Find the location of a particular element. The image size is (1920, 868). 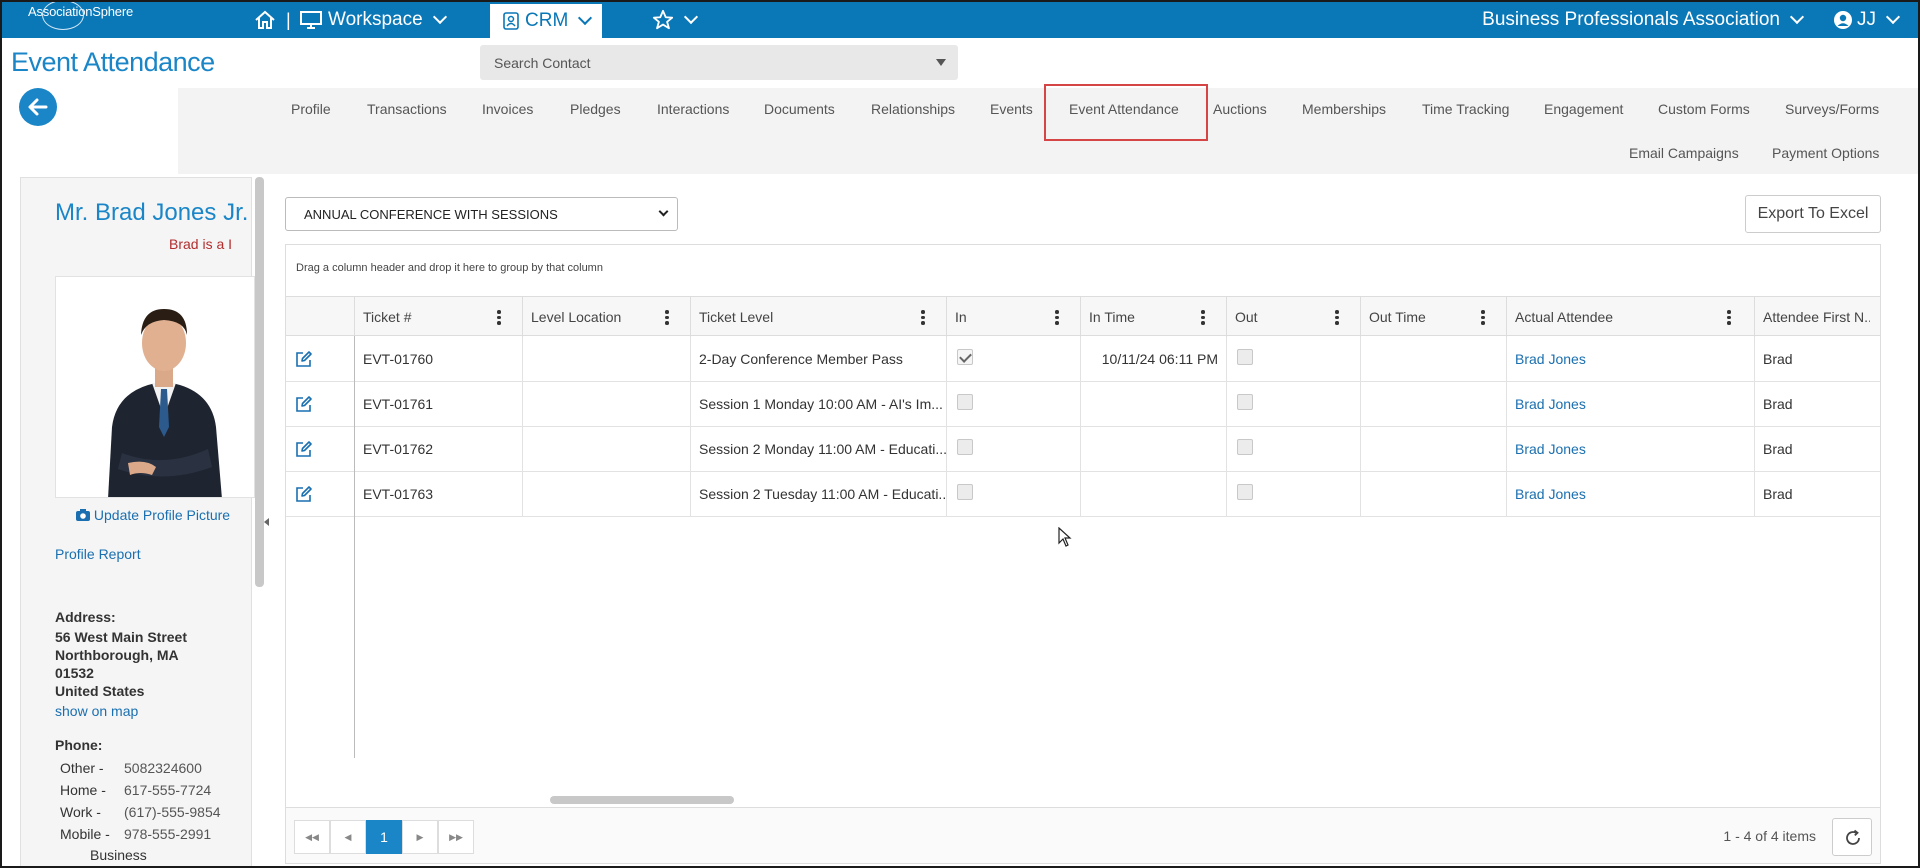

tab-event-attendance: Event Attendance is located at coordinates (1124, 109).